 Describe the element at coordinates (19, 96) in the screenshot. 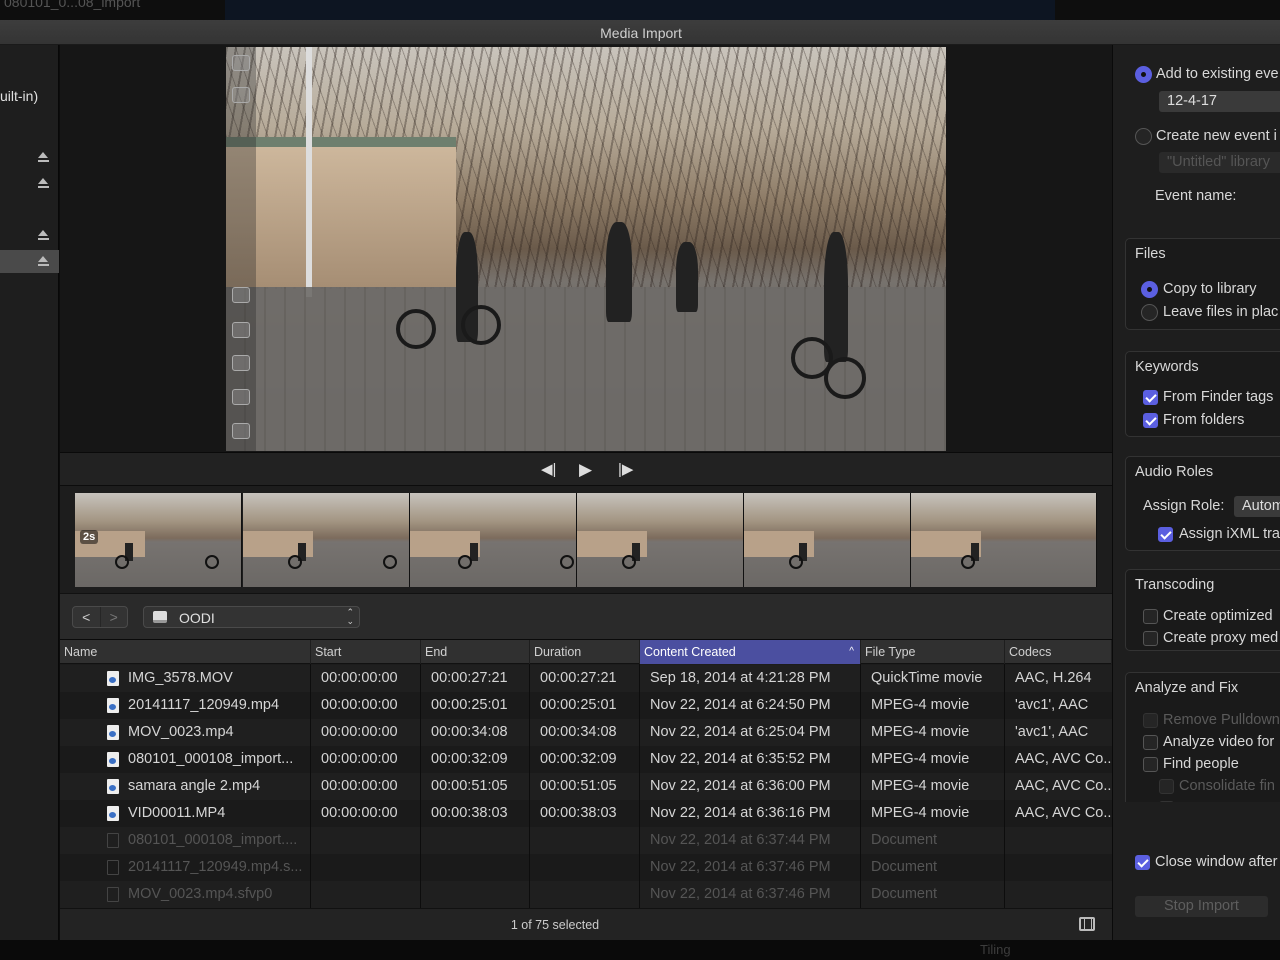

I see `sidebar-item-label: uilt-in)` at that location.